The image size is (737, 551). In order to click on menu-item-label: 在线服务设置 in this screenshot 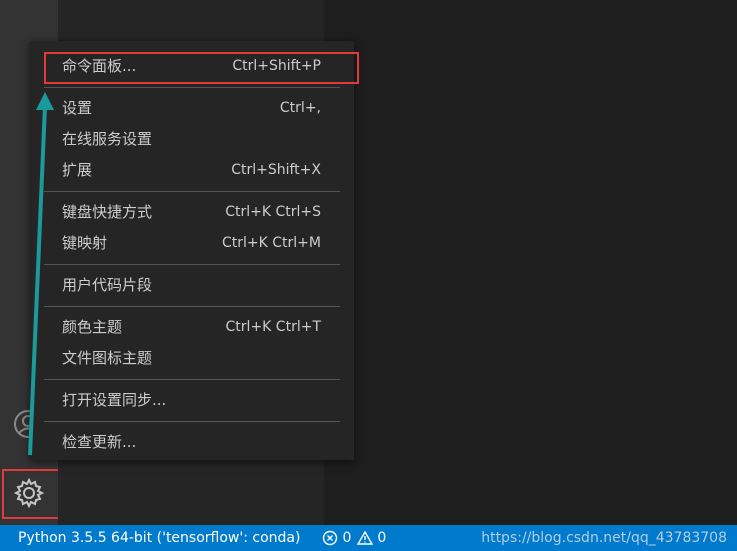, I will do `click(107, 139)`.